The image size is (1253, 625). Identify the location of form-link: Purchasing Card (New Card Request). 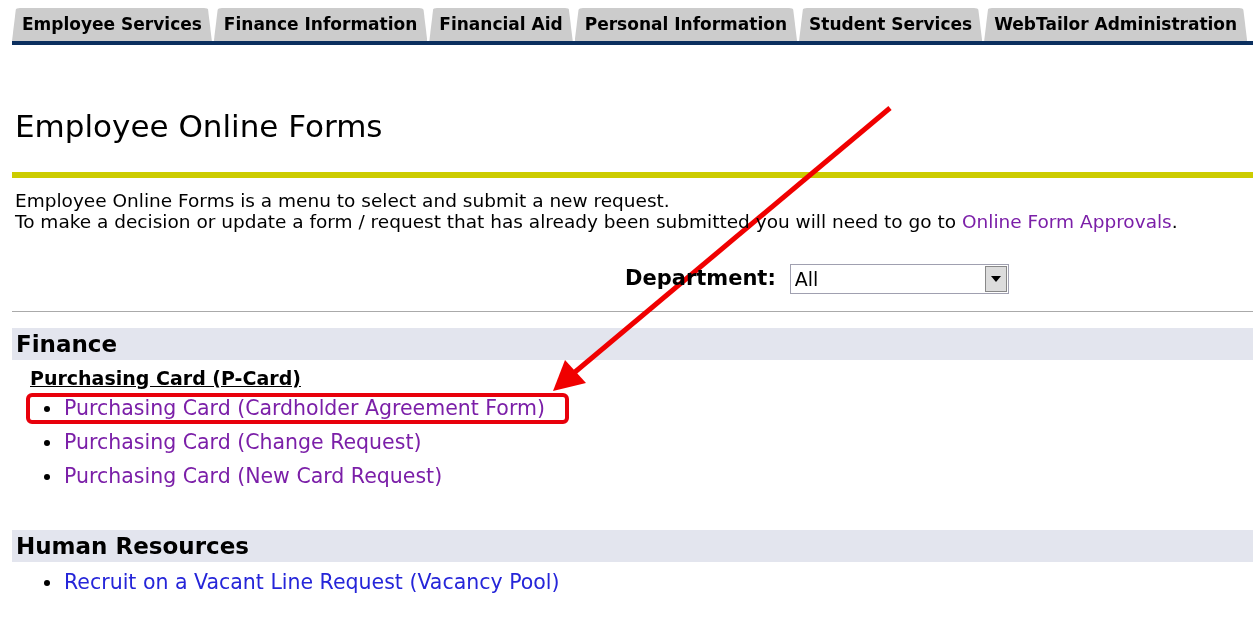
(253, 476).